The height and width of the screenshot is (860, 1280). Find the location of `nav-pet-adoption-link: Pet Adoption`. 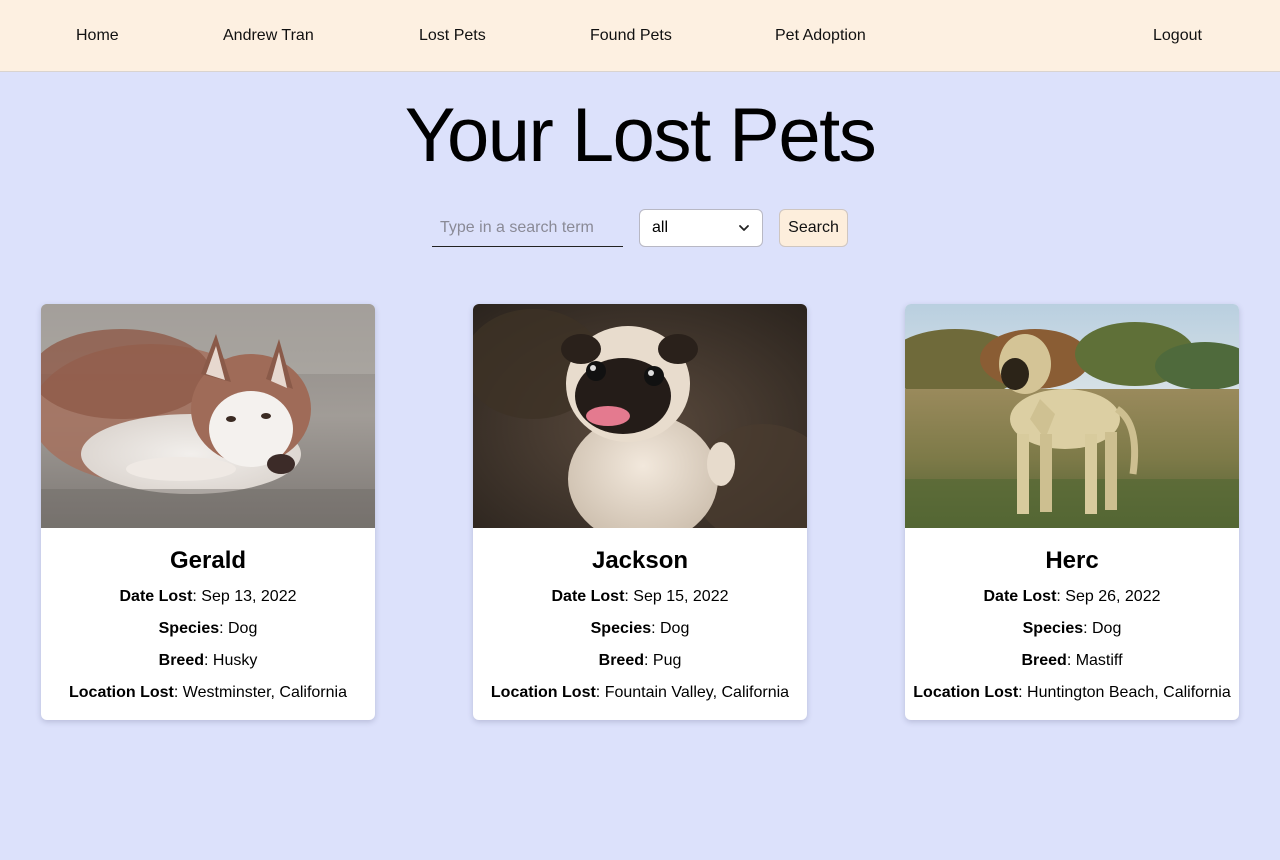

nav-pet-adoption-link: Pet Adoption is located at coordinates (820, 36).